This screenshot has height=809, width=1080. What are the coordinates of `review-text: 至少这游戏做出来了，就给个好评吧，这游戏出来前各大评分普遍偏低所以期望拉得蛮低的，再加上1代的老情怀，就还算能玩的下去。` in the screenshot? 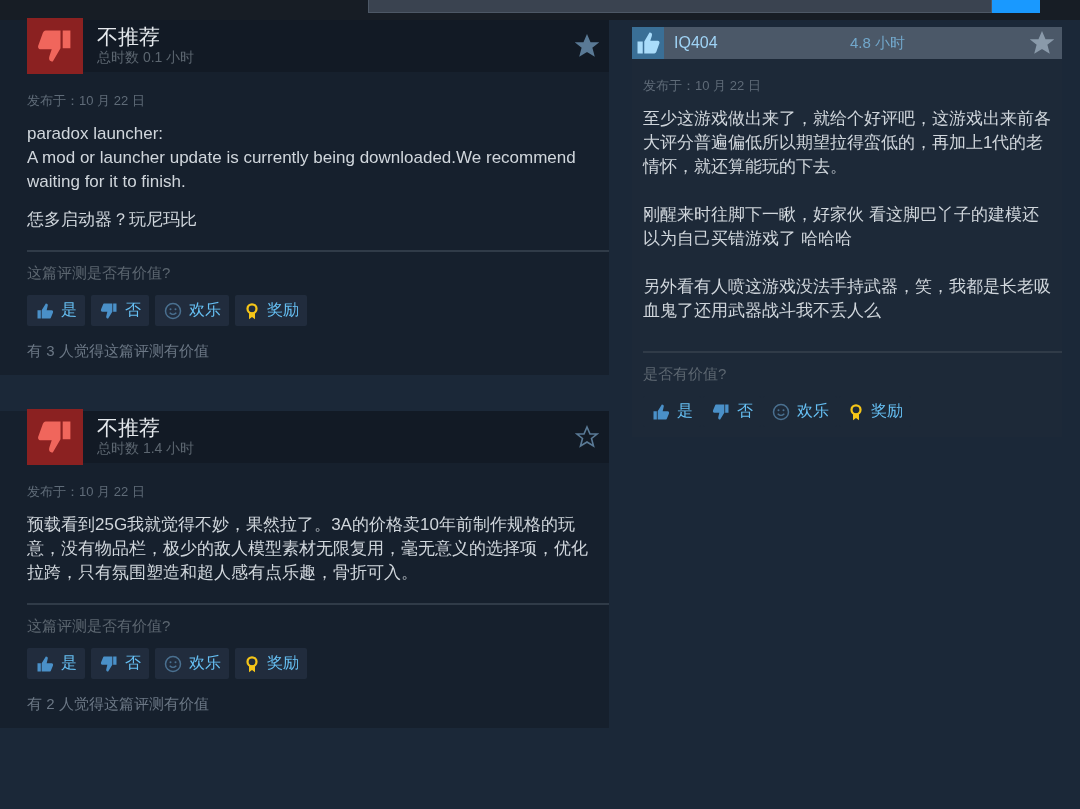 It's located at (847, 143).